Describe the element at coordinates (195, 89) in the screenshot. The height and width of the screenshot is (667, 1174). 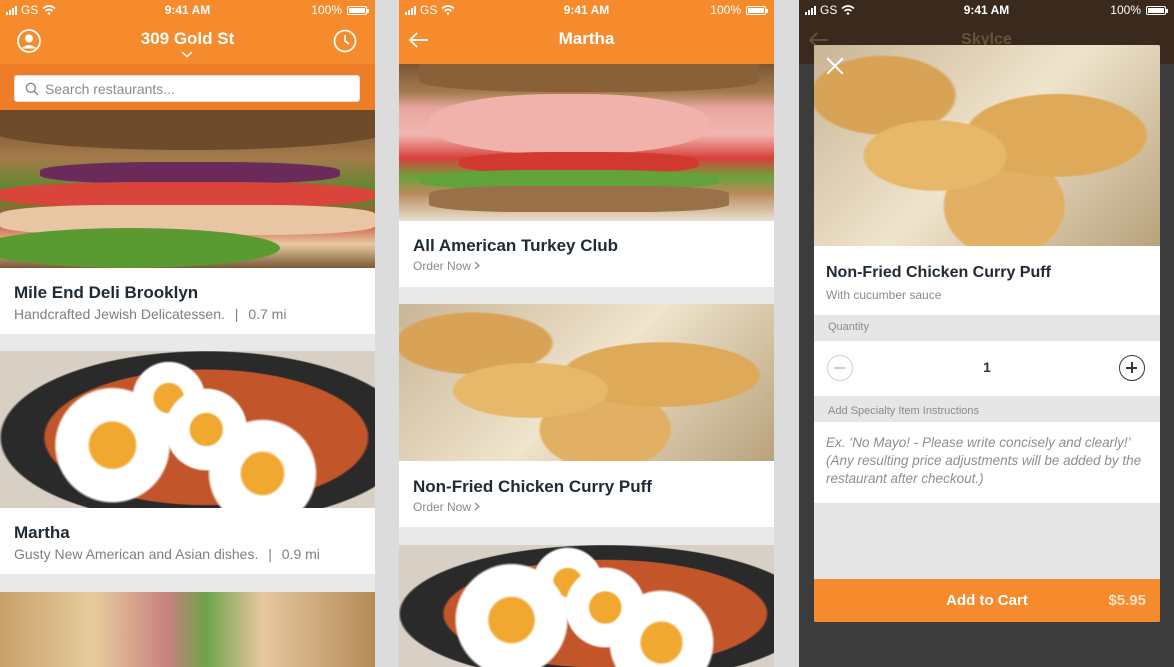
I see `search-input` at that location.